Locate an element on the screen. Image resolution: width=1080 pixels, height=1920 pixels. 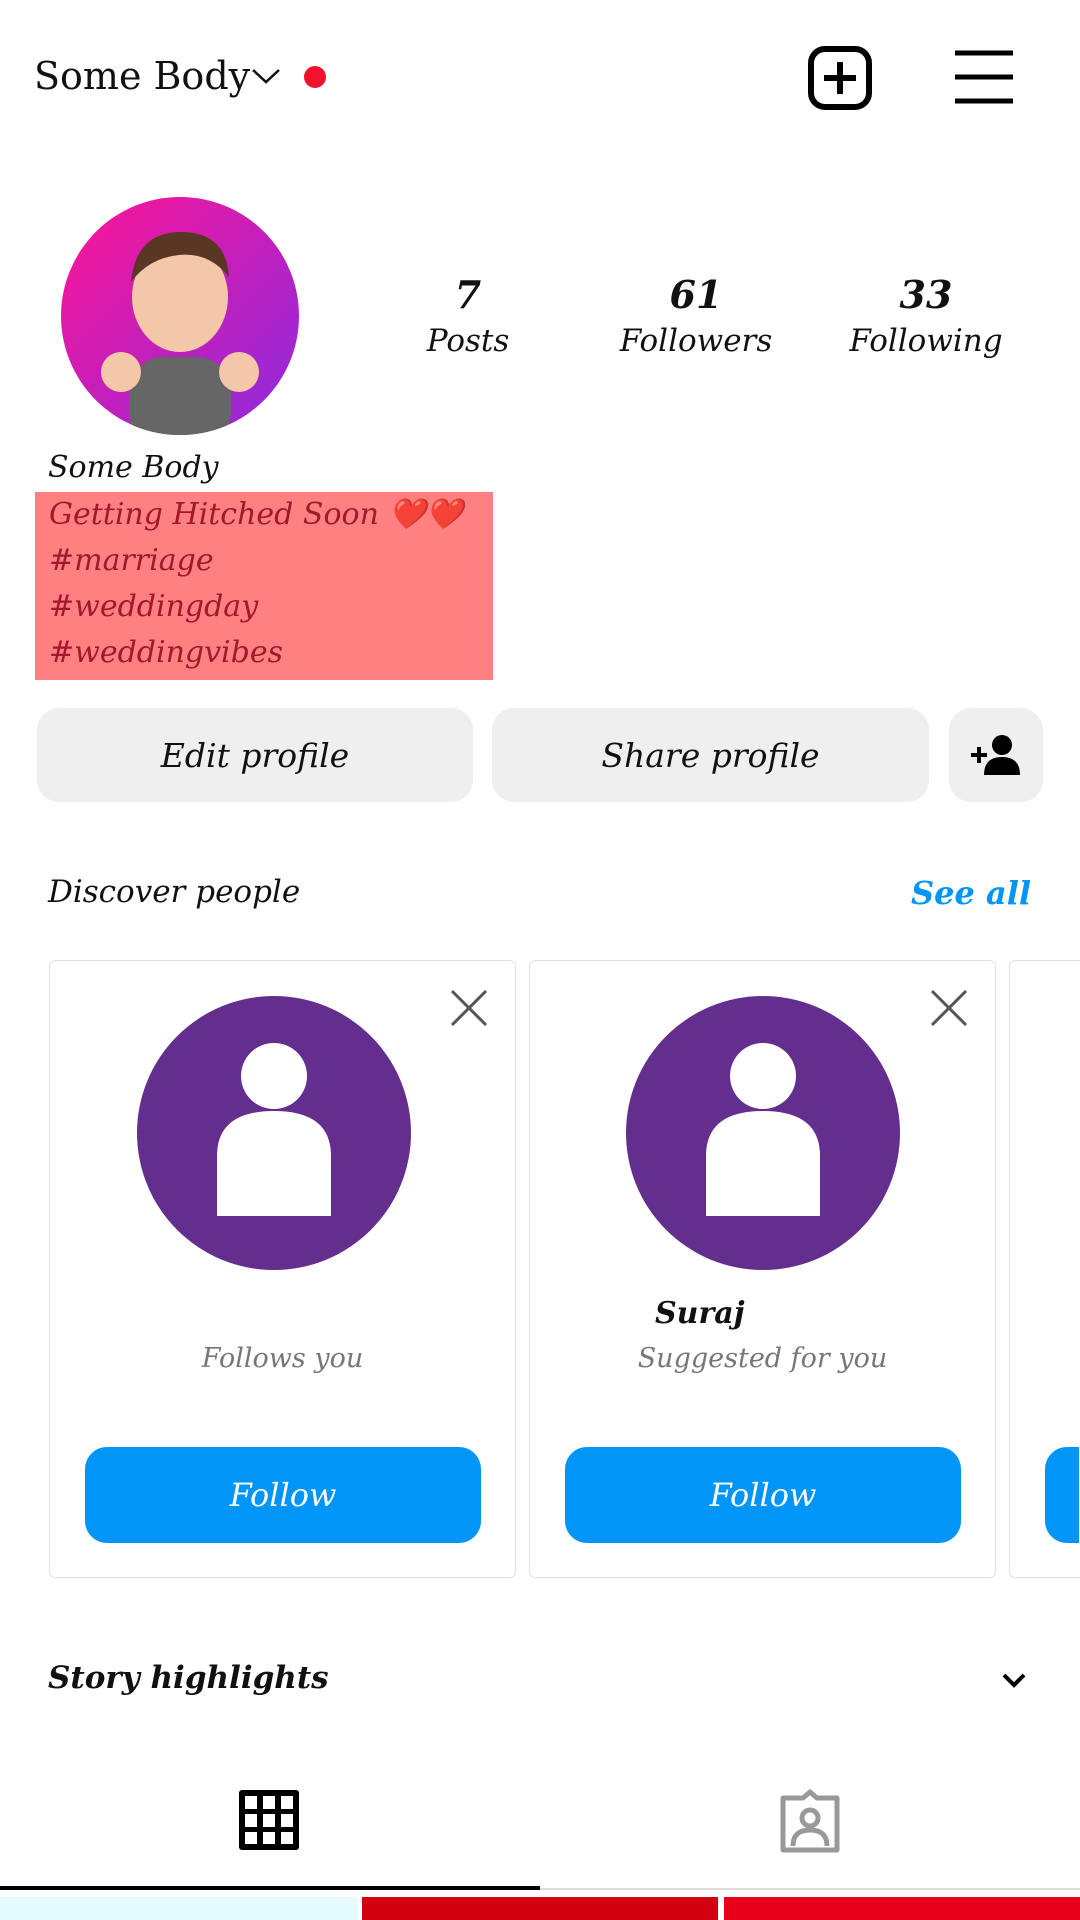
bio-line: Getting Hitched Soon ❤️❤️ is located at coordinates (256, 514).